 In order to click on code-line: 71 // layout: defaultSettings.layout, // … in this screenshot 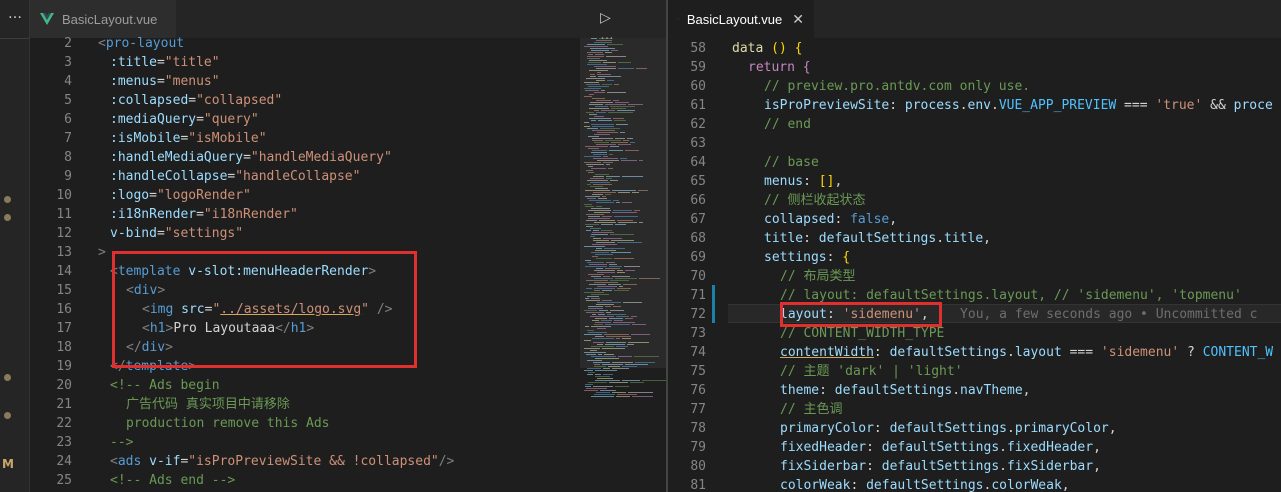, I will do `click(974, 295)`.